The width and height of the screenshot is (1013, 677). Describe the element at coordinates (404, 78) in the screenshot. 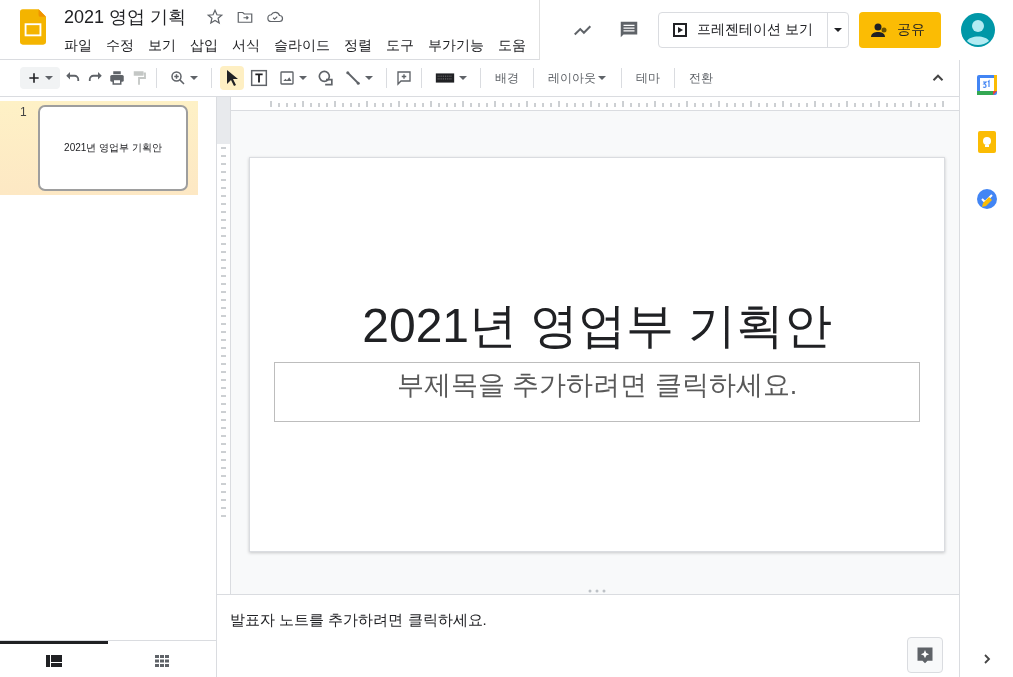

I see `add-comment-icon` at that location.